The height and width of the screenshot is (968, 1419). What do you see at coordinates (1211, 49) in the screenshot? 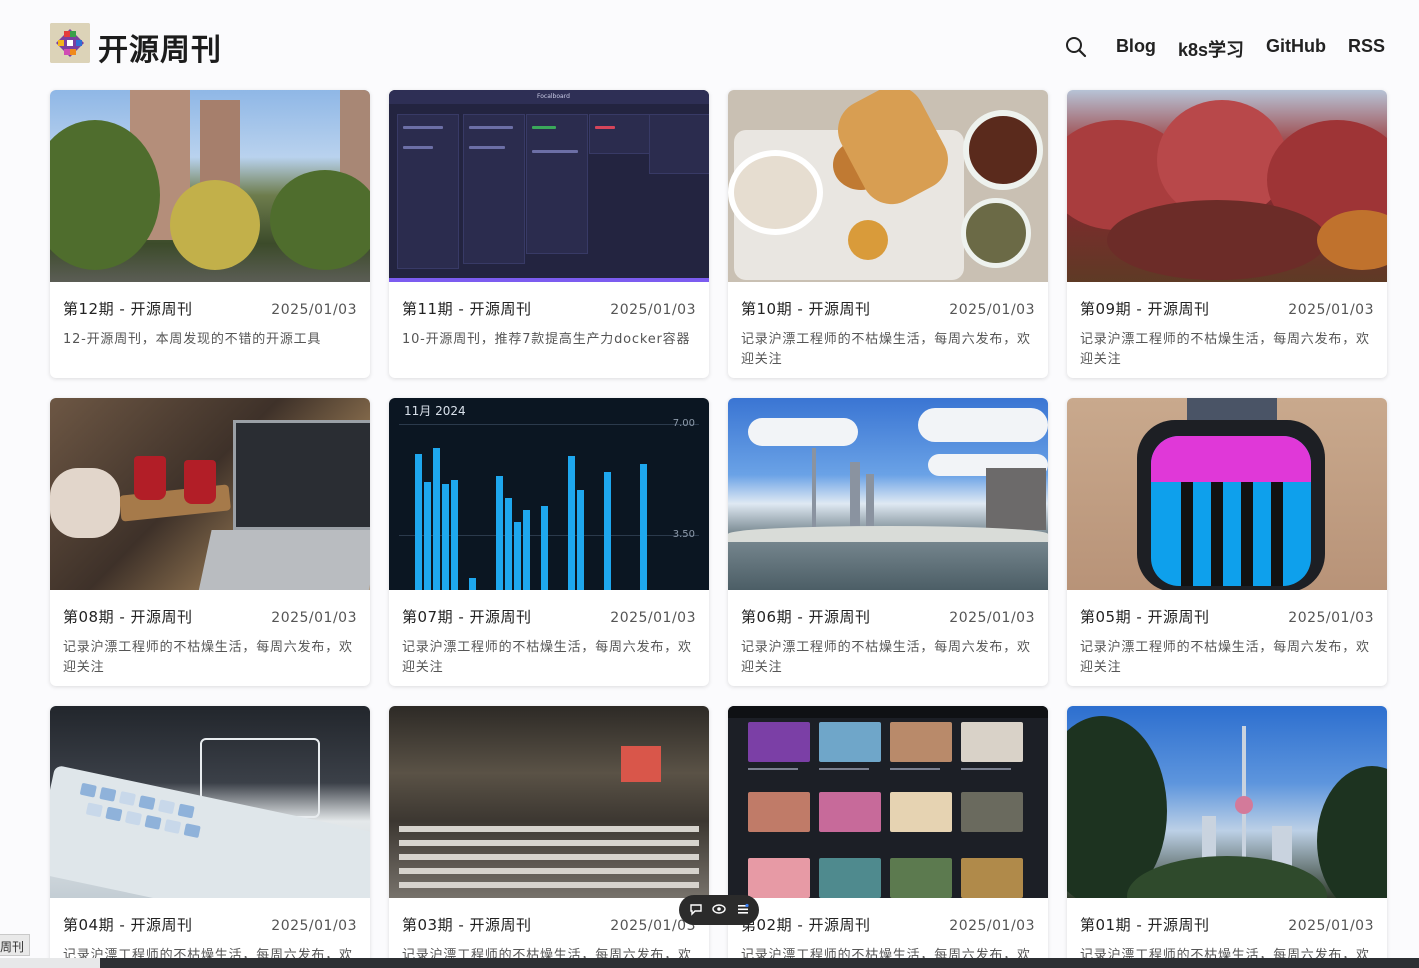
I see `nav-k8s: k8s学习` at bounding box center [1211, 49].